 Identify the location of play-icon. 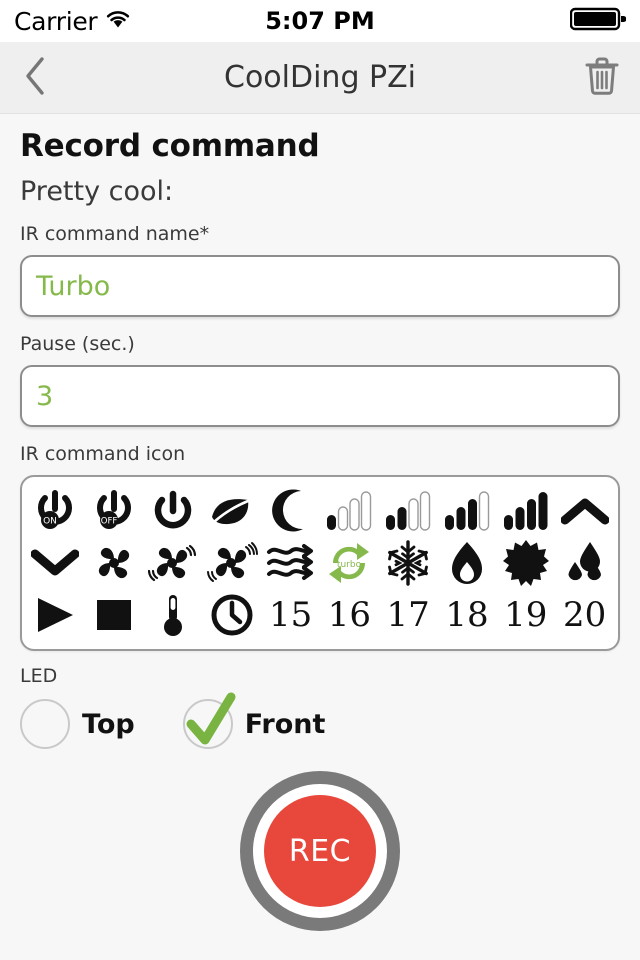
(55, 615).